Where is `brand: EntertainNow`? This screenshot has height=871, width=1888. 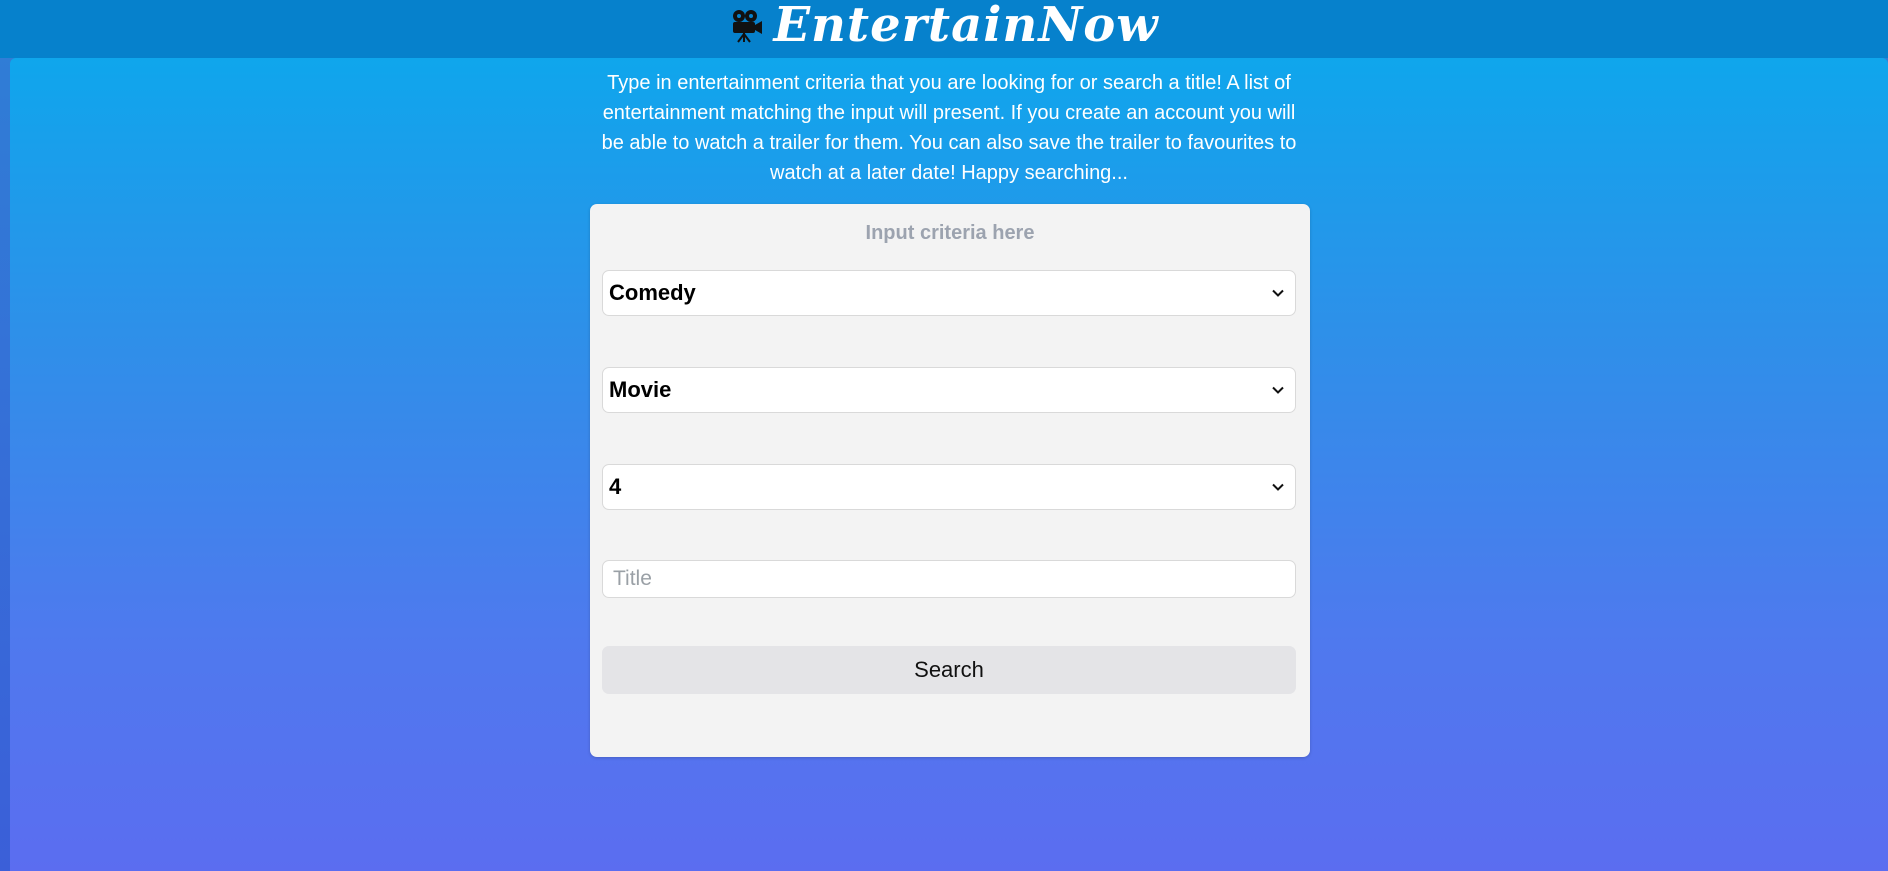 brand: EntertainNow is located at coordinates (944, 25).